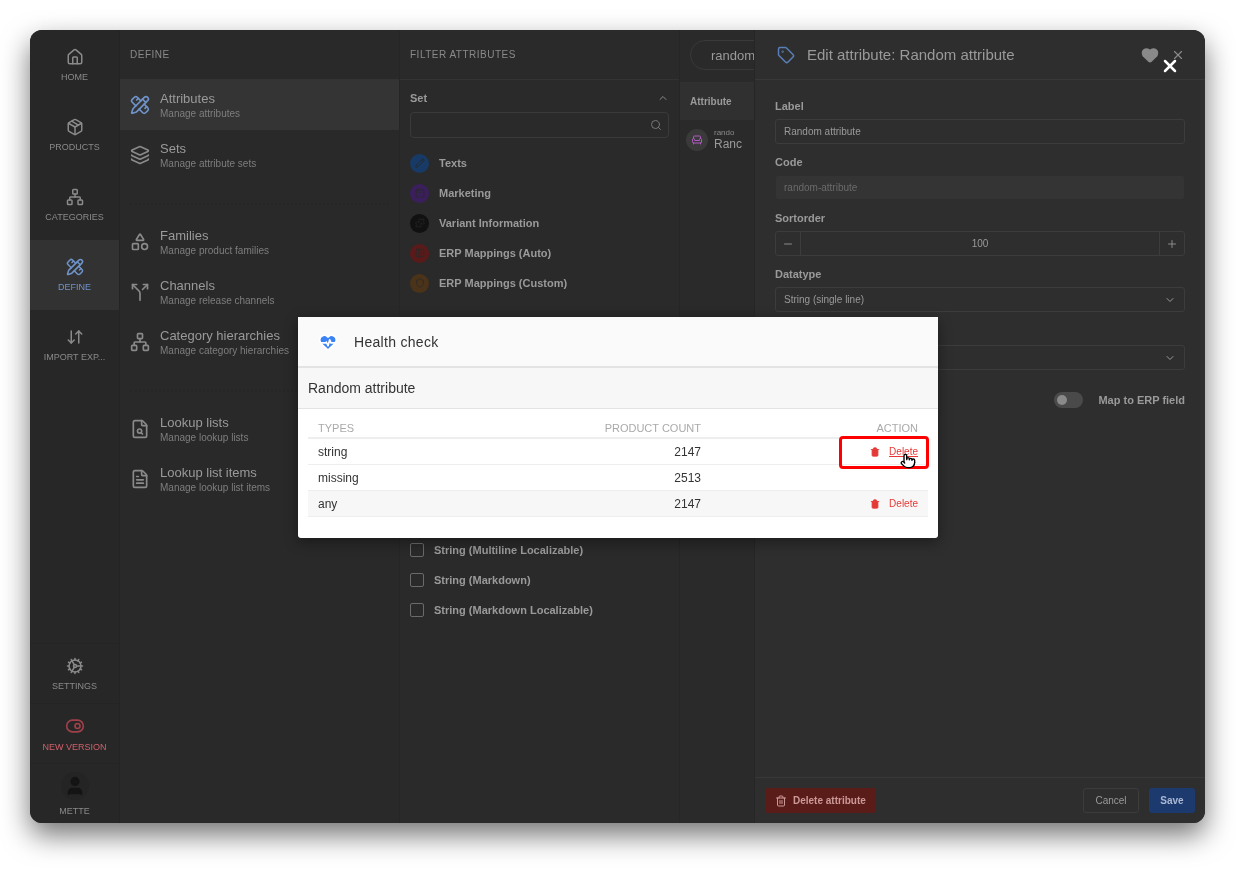 Image resolution: width=1236 pixels, height=887 pixels. I want to click on toggle-switch, so click(1069, 400).